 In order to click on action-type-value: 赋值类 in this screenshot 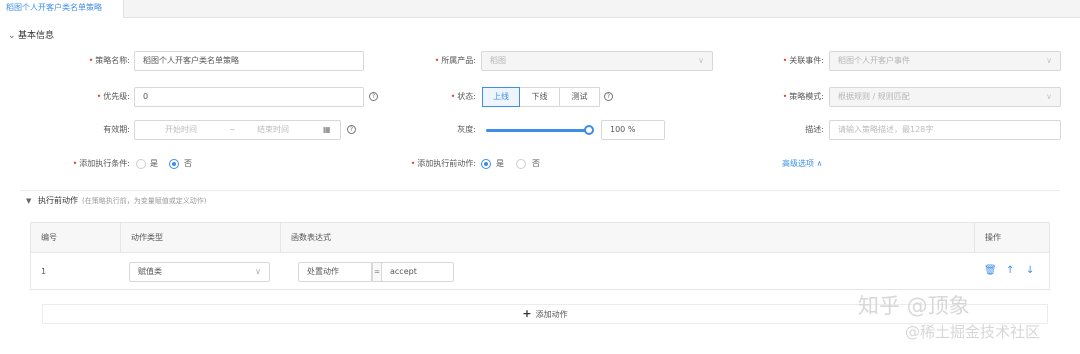, I will do `click(150, 271)`.